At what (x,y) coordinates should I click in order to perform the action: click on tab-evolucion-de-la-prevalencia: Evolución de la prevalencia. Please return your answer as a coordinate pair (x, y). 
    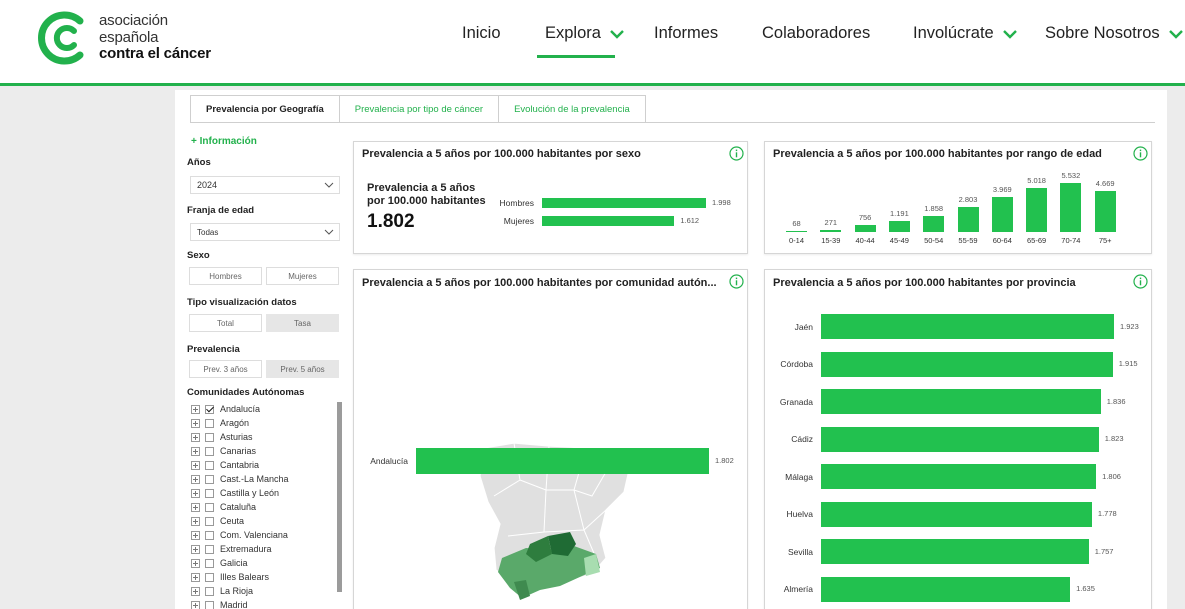
    Looking at the image, I should click on (572, 109).